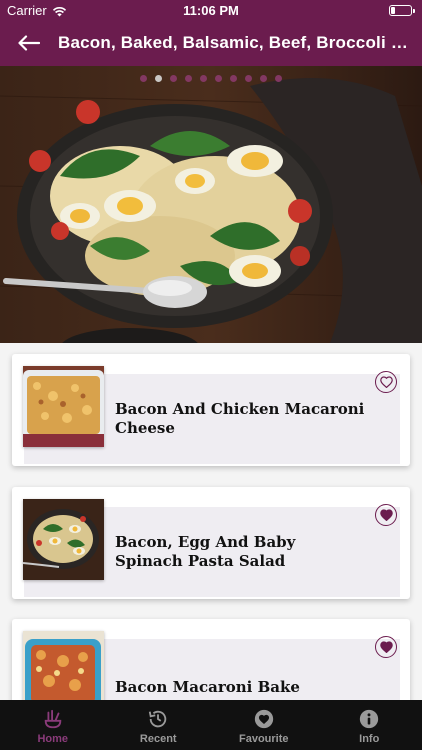  What do you see at coordinates (263, 739) in the screenshot?
I see `tab-label: Favourite` at bounding box center [263, 739].